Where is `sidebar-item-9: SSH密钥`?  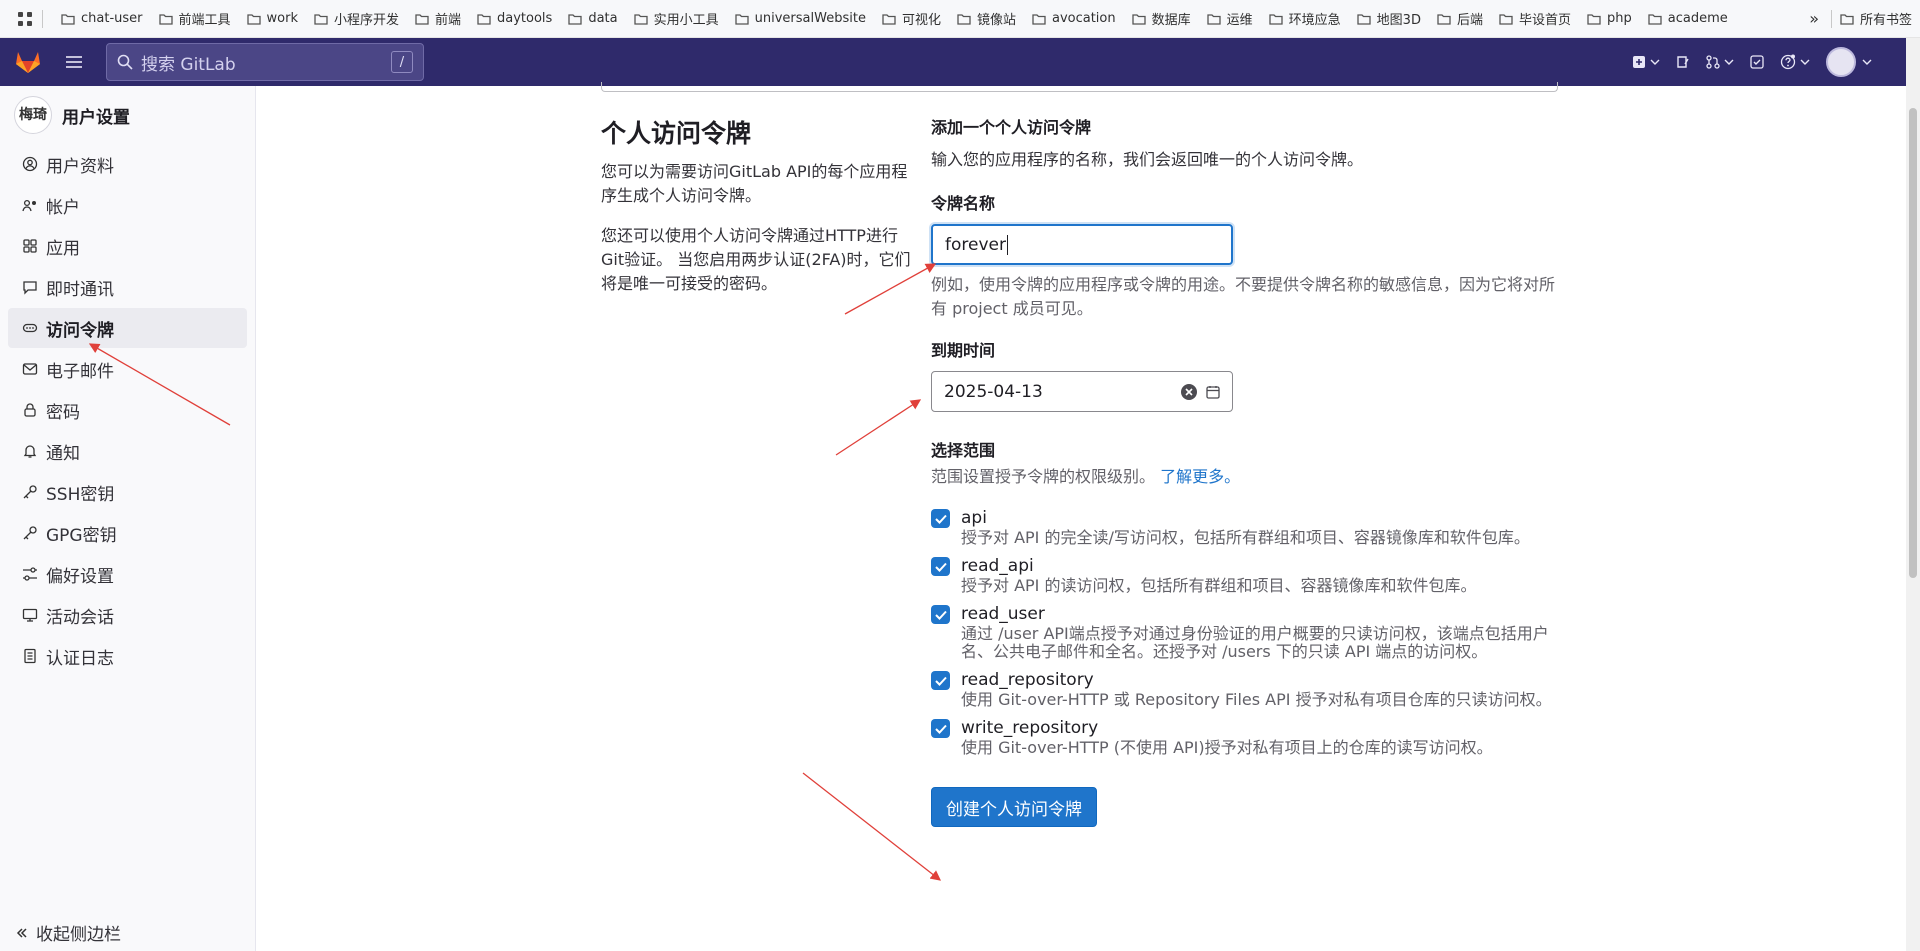
sidebar-item-9: SSH密钥 is located at coordinates (127, 492).